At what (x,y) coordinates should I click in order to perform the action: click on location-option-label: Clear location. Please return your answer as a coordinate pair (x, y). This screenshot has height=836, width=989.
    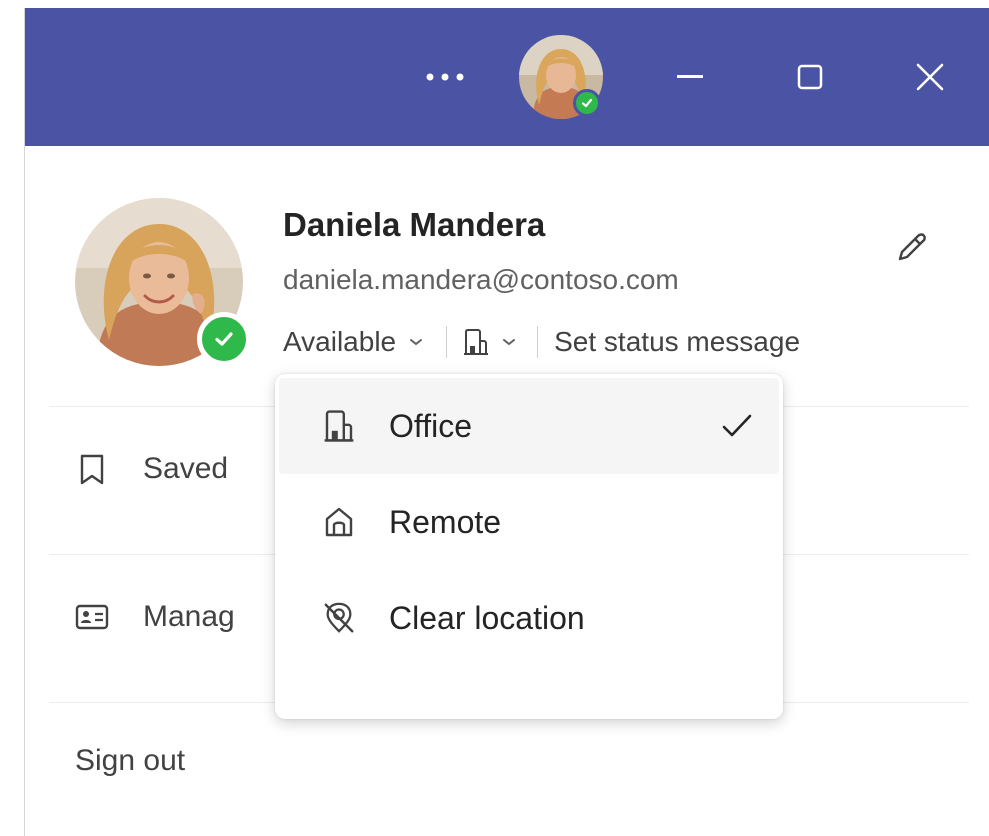
    Looking at the image, I should click on (487, 617).